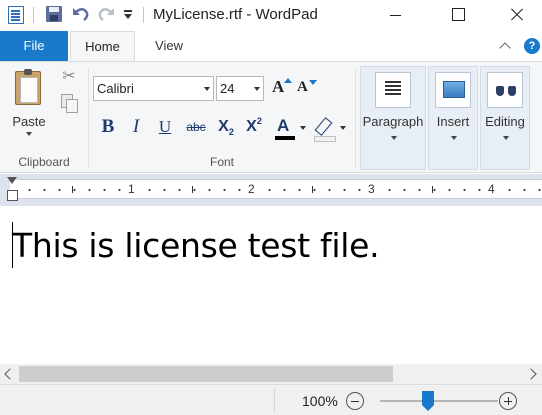  Describe the element at coordinates (231, 132) in the screenshot. I see `subscript-mark: 2` at that location.